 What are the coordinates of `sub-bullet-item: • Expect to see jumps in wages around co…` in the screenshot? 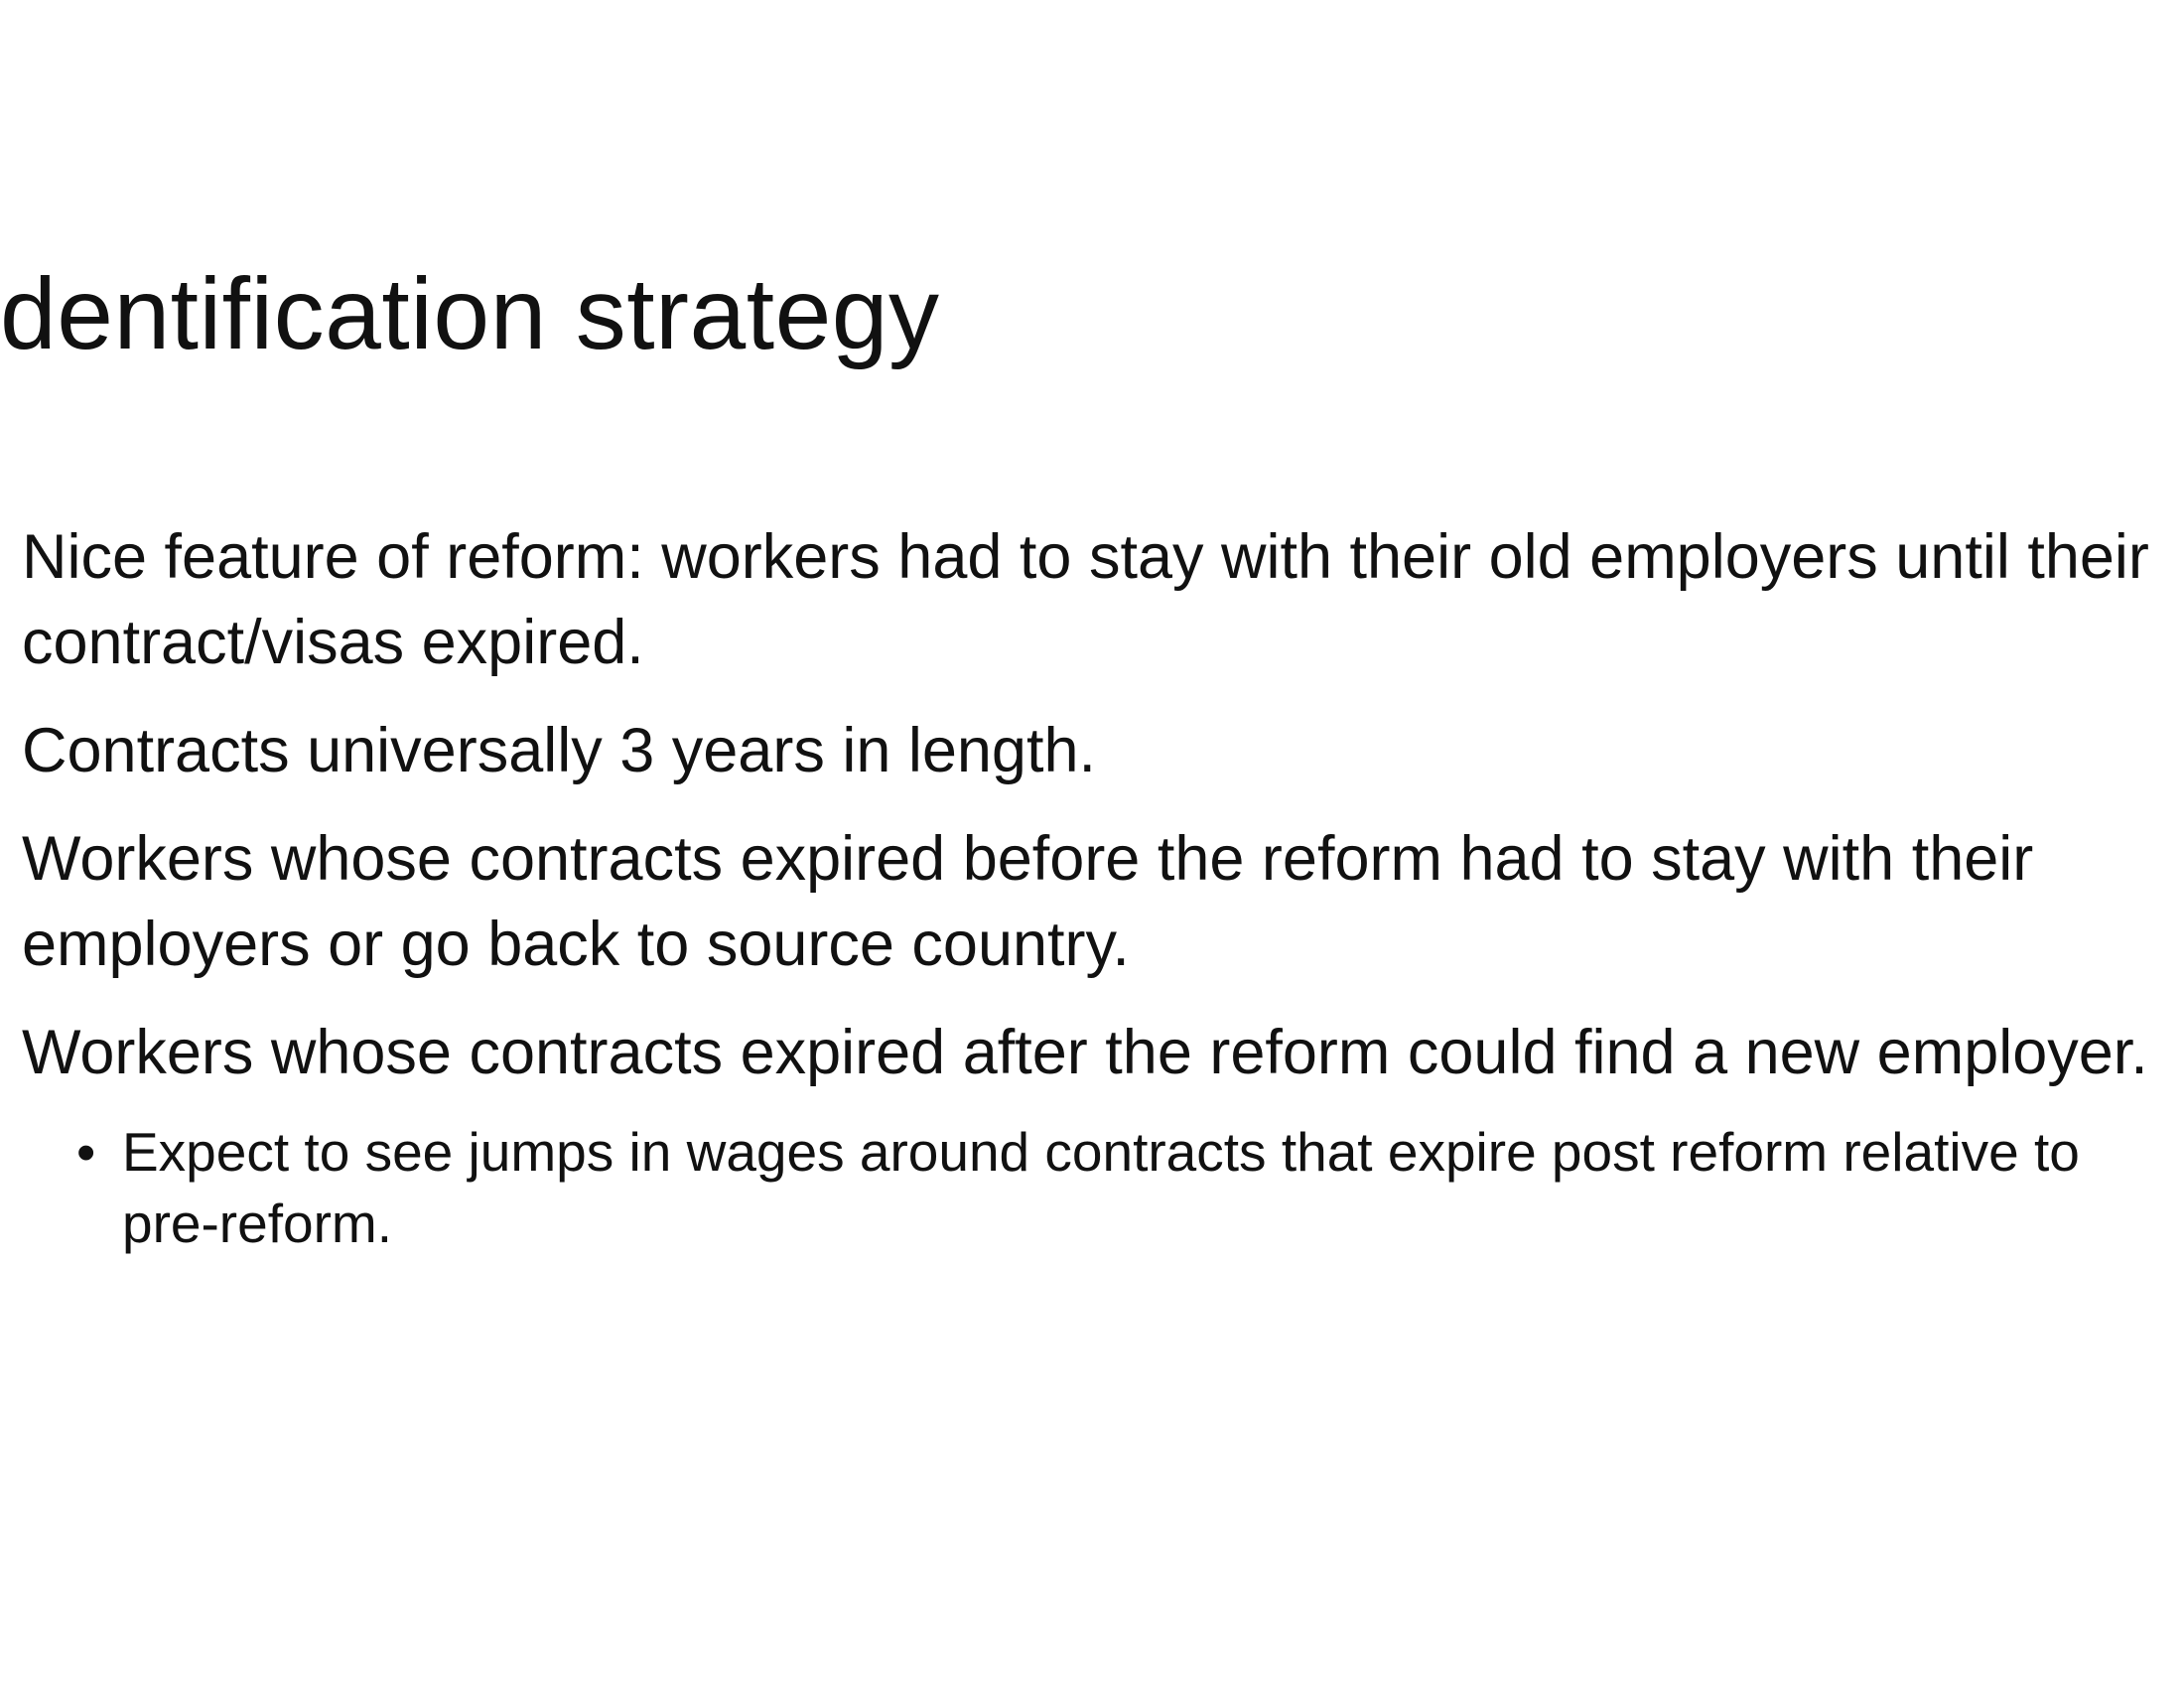 It's located at (1099, 1187).